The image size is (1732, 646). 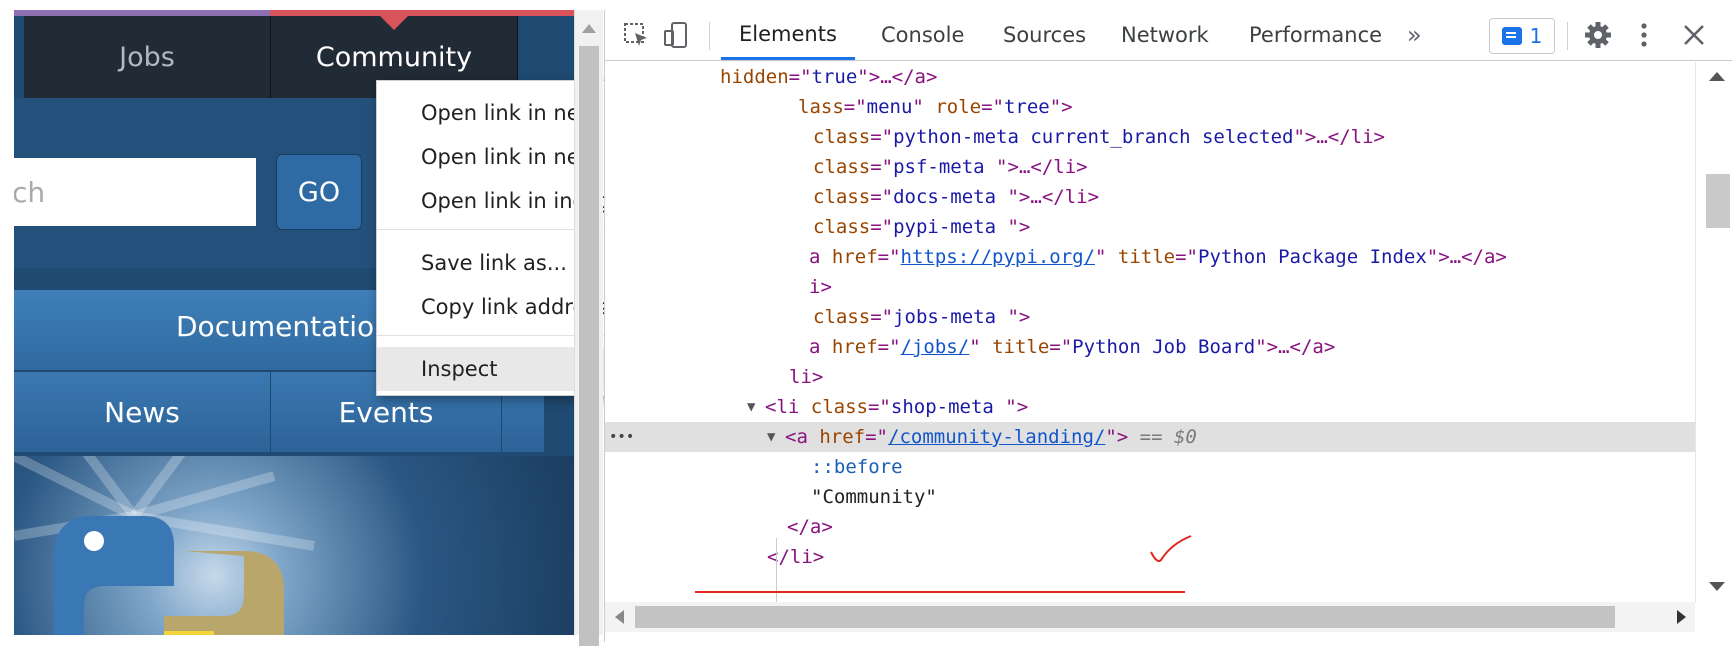 I want to click on close-icon, so click(x=1694, y=35).